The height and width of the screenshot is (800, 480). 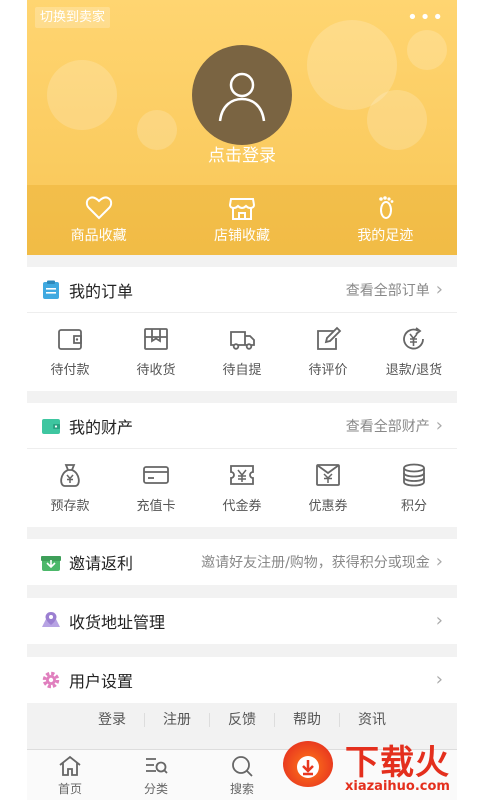 I want to click on pending-payment-button: 待付款, so click(x=70, y=352).